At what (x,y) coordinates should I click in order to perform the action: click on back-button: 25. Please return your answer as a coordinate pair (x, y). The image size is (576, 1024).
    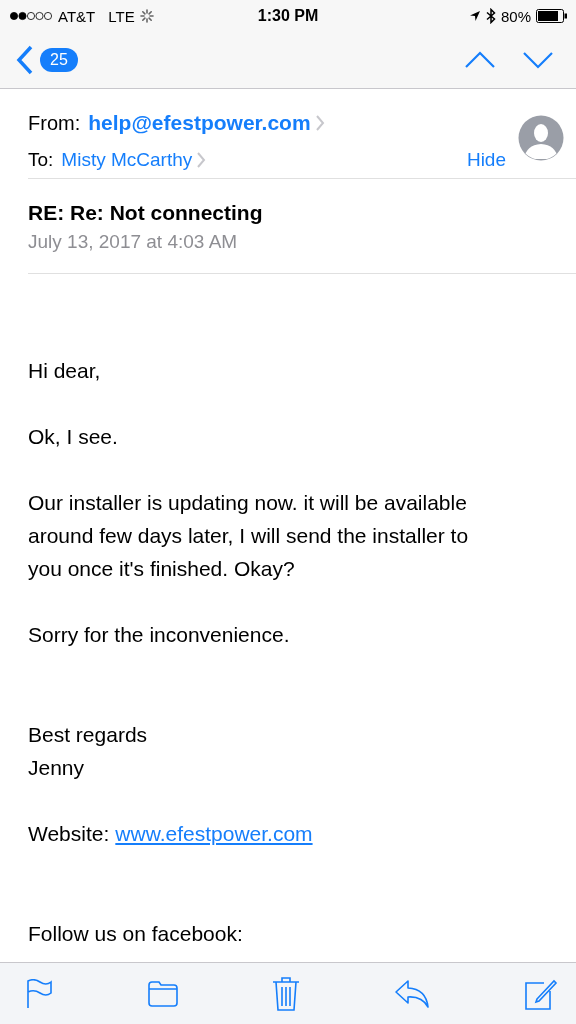
    Looking at the image, I should click on (47, 60).